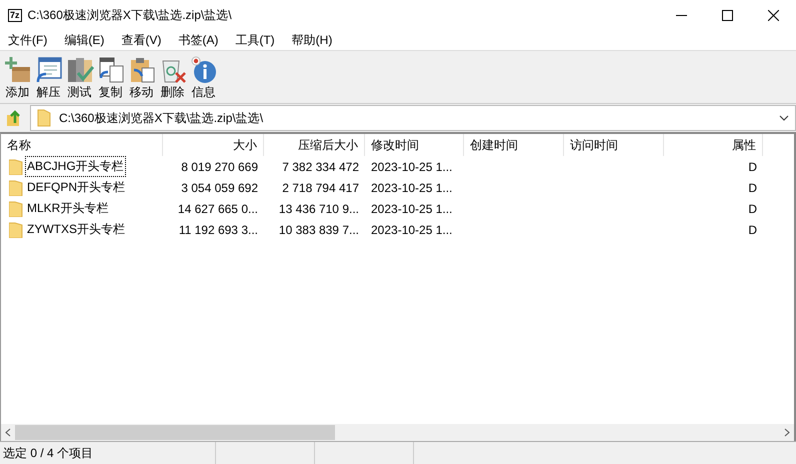 The width and height of the screenshot is (796, 464). Describe the element at coordinates (8, 432) in the screenshot. I see `scroll-left-icon` at that location.